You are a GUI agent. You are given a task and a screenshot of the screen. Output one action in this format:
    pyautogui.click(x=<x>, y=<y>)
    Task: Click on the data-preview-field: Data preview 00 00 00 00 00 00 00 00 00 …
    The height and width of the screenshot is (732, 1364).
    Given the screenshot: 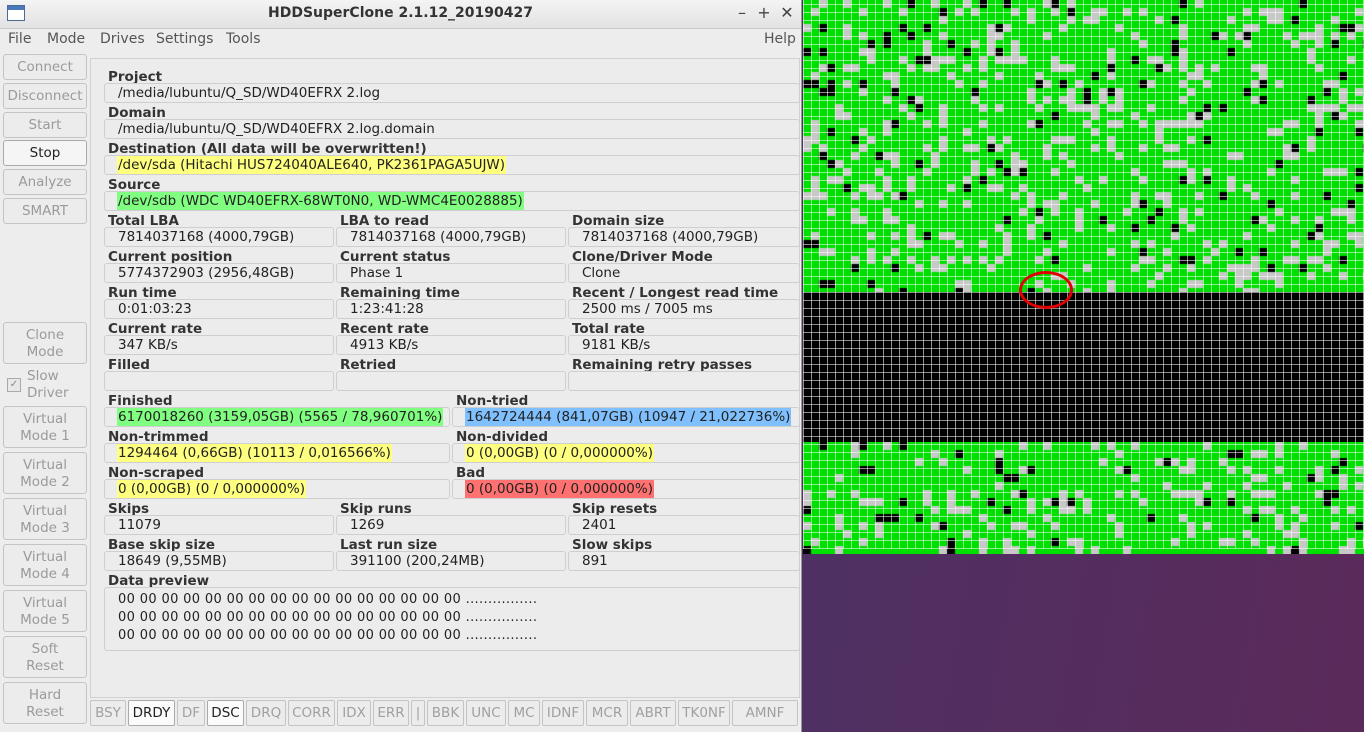 What is the action you would take?
    pyautogui.click(x=452, y=613)
    